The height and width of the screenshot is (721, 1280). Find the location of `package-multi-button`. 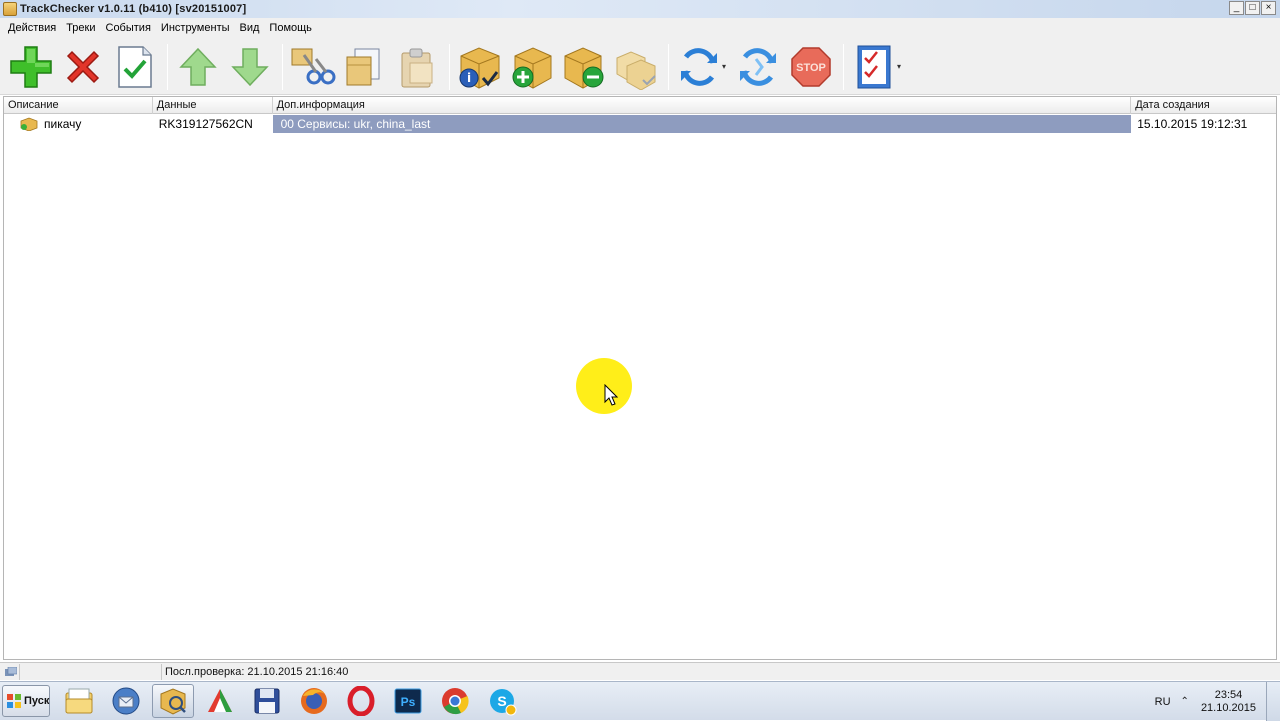

package-multi-button is located at coordinates (636, 67).